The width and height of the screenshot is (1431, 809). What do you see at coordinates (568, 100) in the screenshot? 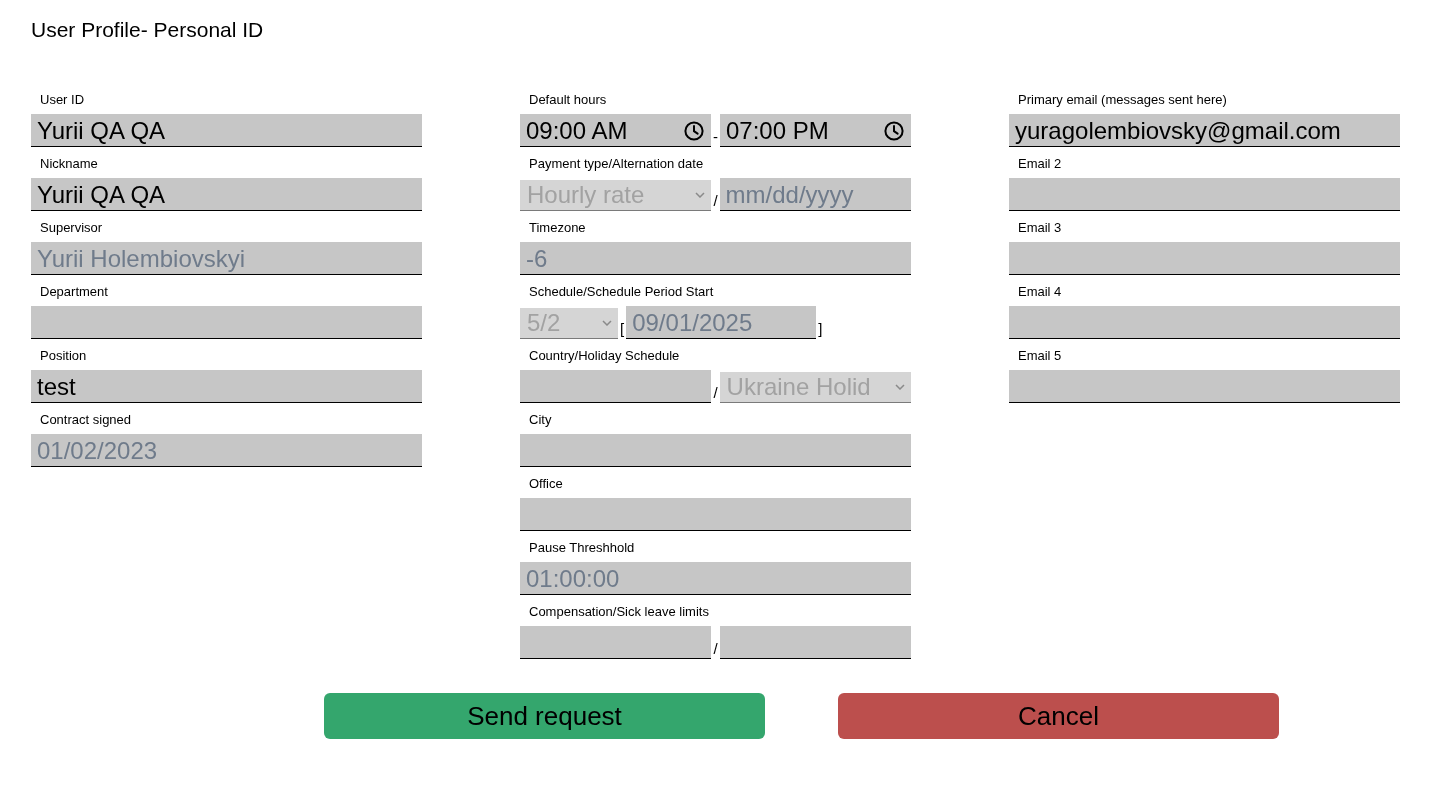
I see `field-label: Default hours` at bounding box center [568, 100].